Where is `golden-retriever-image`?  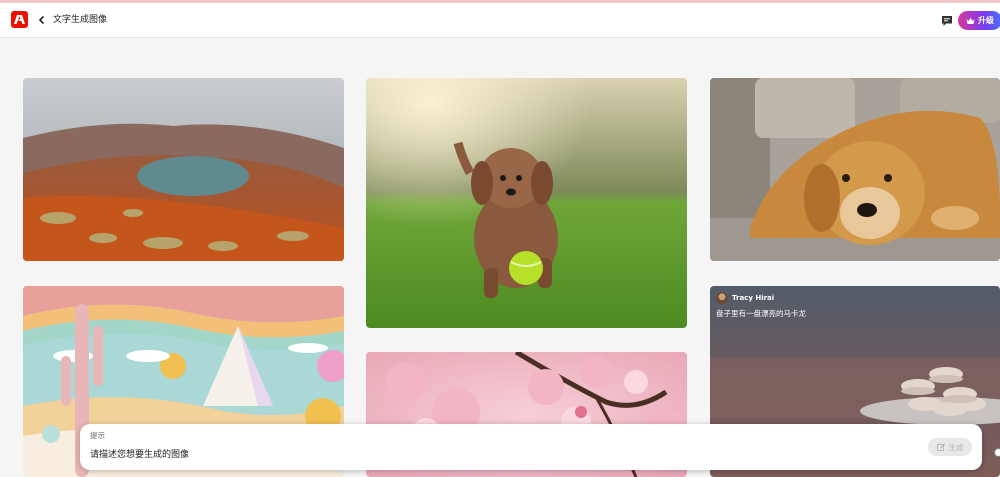
golden-retriever-image is located at coordinates (855, 169).